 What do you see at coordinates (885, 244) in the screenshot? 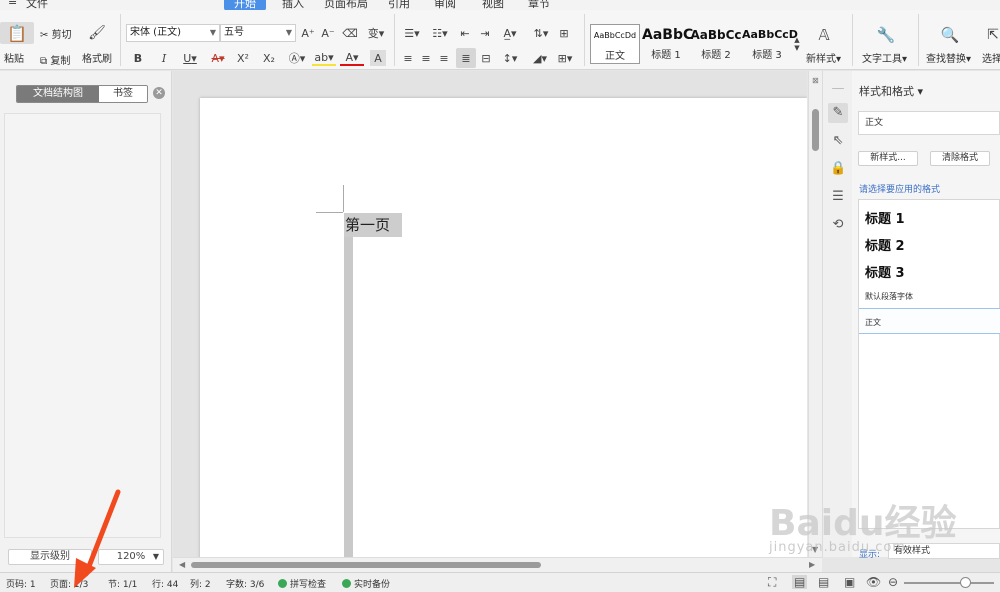
I see `style-item-heading-2: 标题 2` at bounding box center [885, 244].